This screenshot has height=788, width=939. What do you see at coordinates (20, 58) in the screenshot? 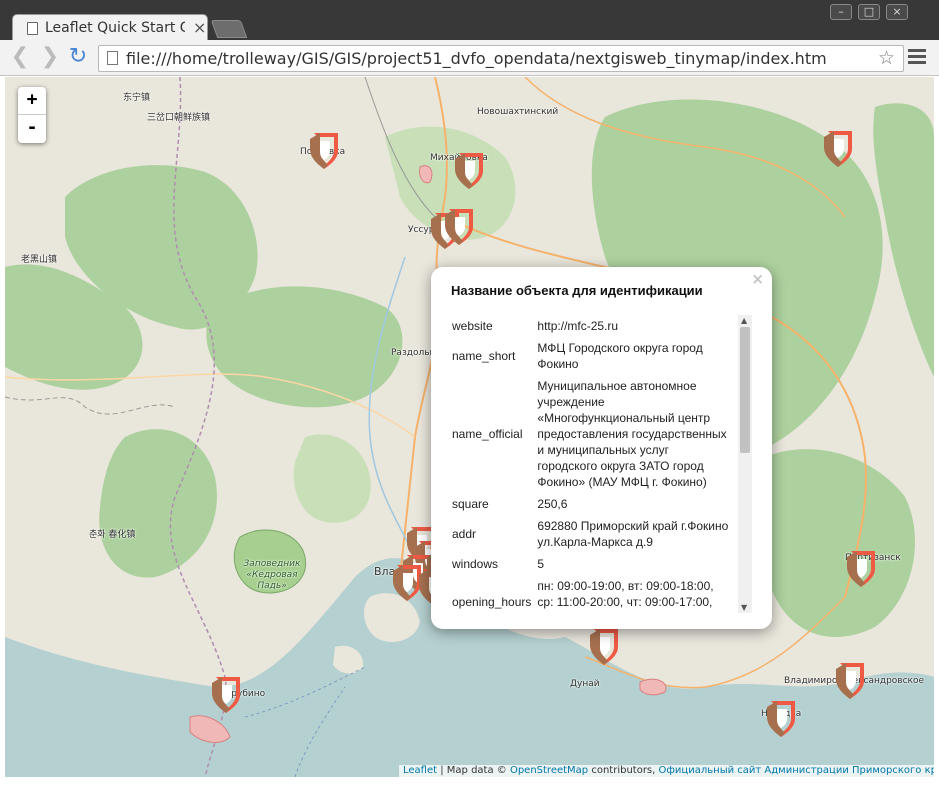
I see `back-icon: ❮` at bounding box center [20, 58].